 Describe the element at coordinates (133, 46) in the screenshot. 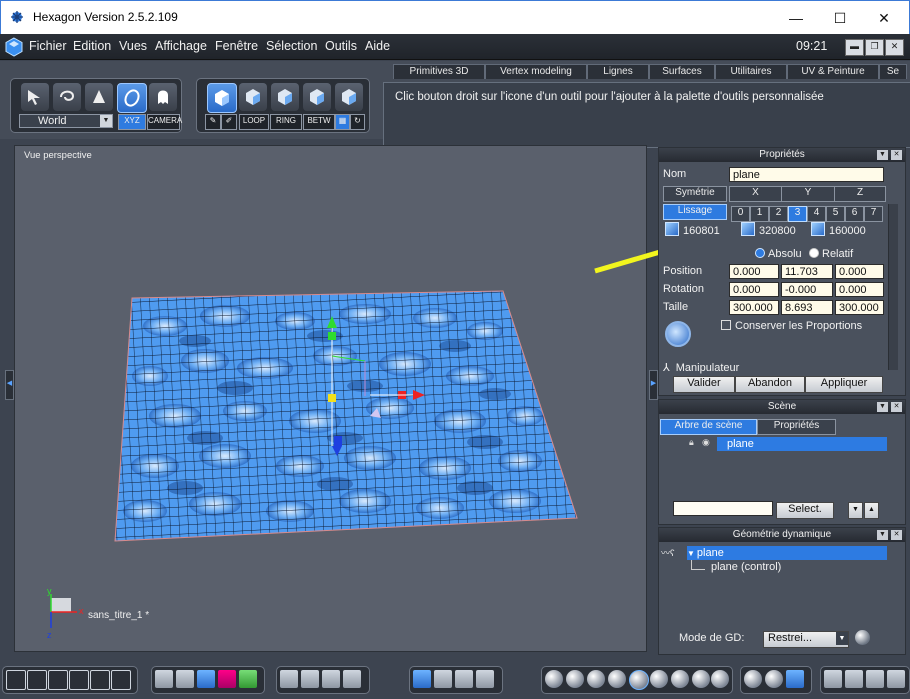

I see `menu-vues: Vues` at that location.